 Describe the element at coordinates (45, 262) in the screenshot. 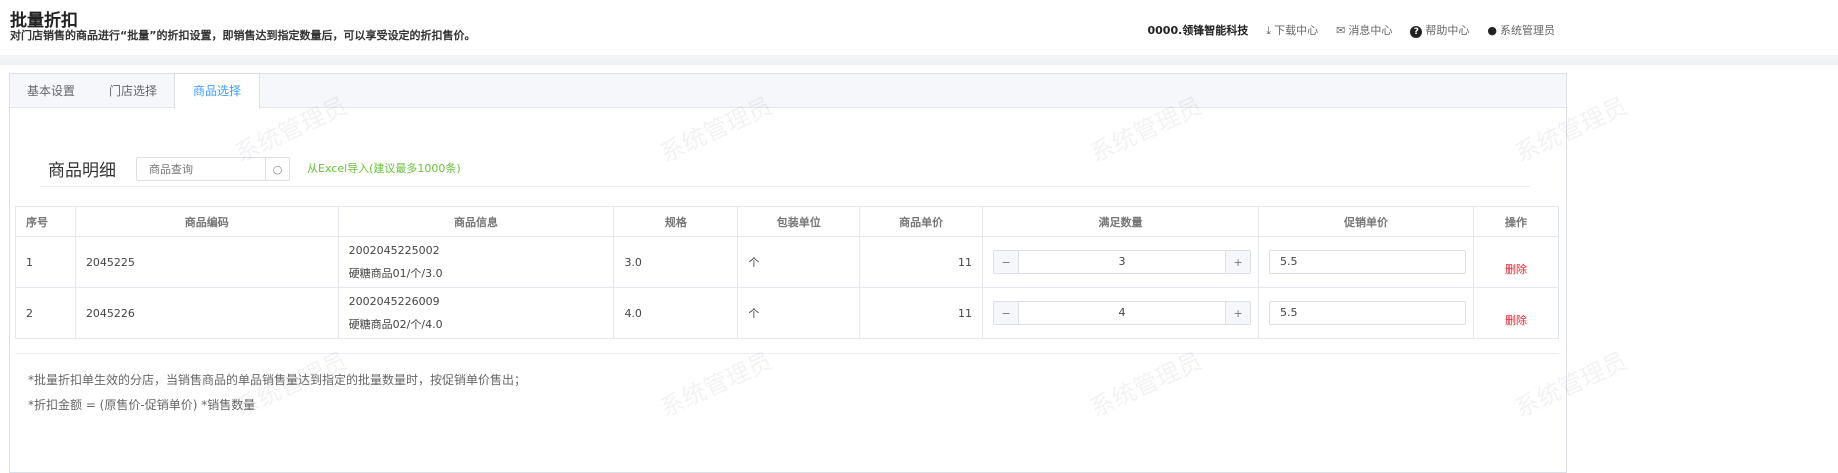

I see `row-no: 1` at that location.